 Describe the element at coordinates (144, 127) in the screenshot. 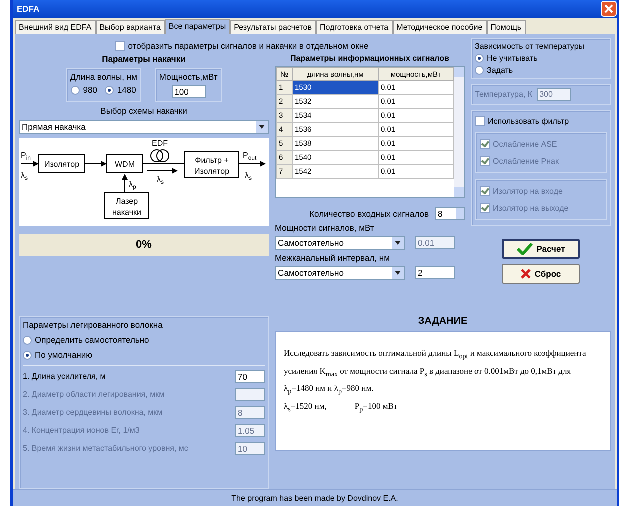

I see `dropdown: Прямая накачка` at that location.